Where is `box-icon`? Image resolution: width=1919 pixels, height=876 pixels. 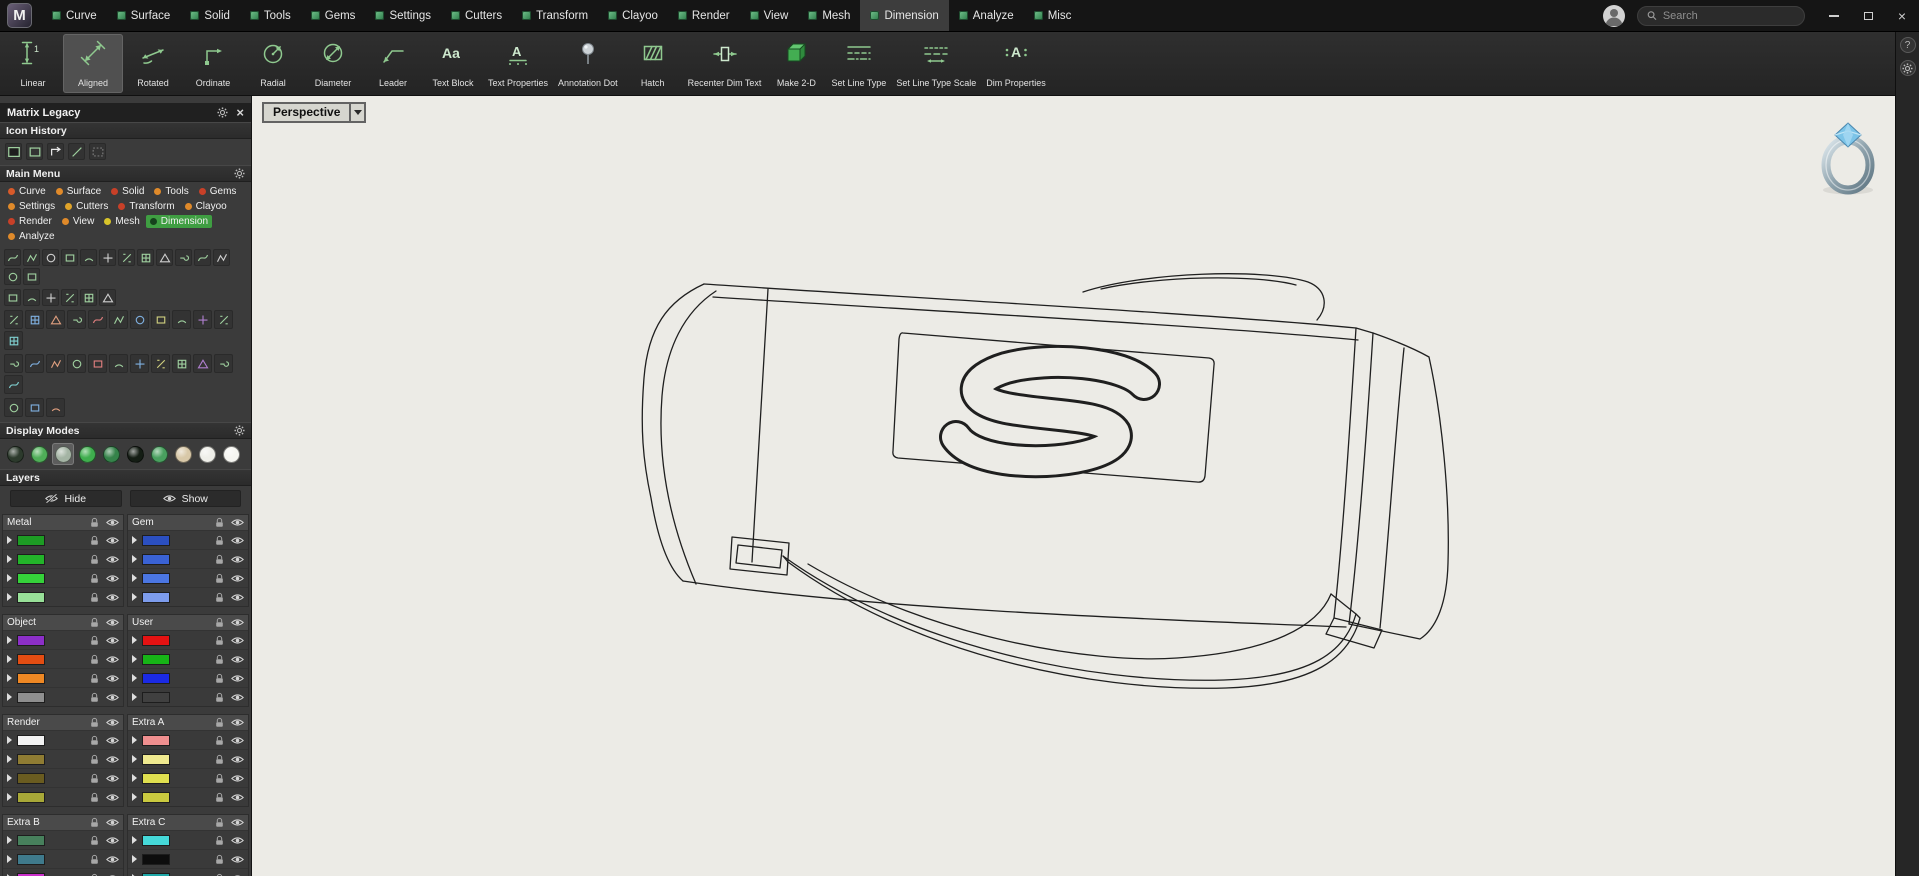
box-icon is located at coordinates (31, 297).